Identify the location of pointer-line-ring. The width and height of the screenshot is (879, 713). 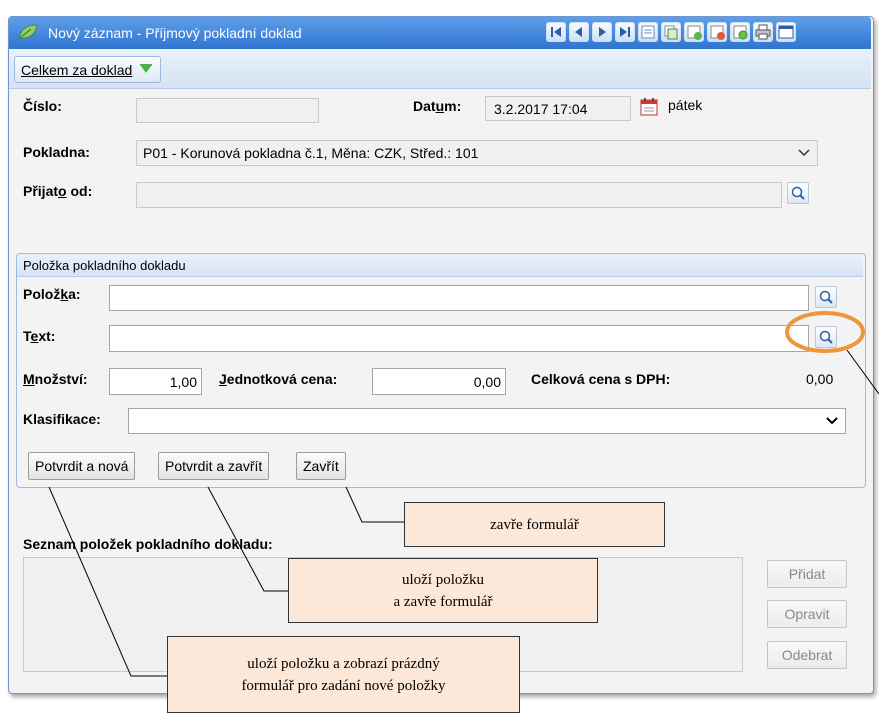
(862, 372).